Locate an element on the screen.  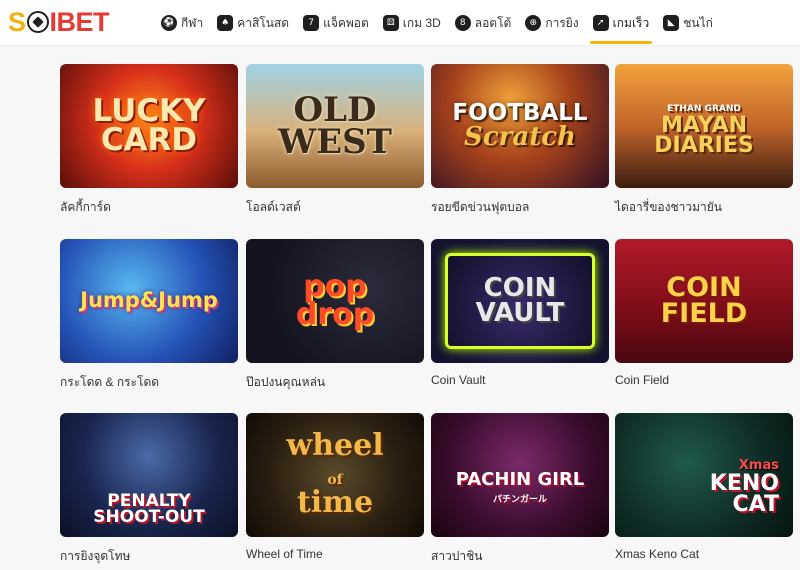
game-art-title: COIN VAULT is located at coordinates (520, 301).